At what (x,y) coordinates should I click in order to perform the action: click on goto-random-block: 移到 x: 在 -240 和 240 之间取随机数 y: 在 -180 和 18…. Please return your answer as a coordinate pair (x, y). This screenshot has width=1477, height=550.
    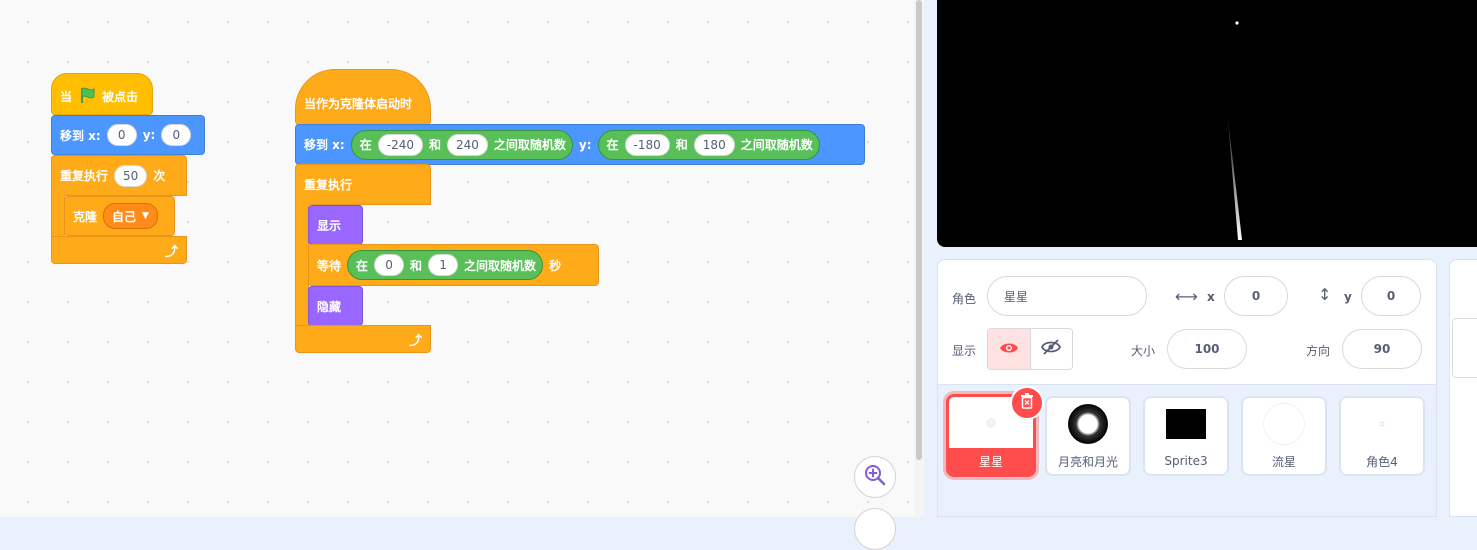
    Looking at the image, I should click on (580, 144).